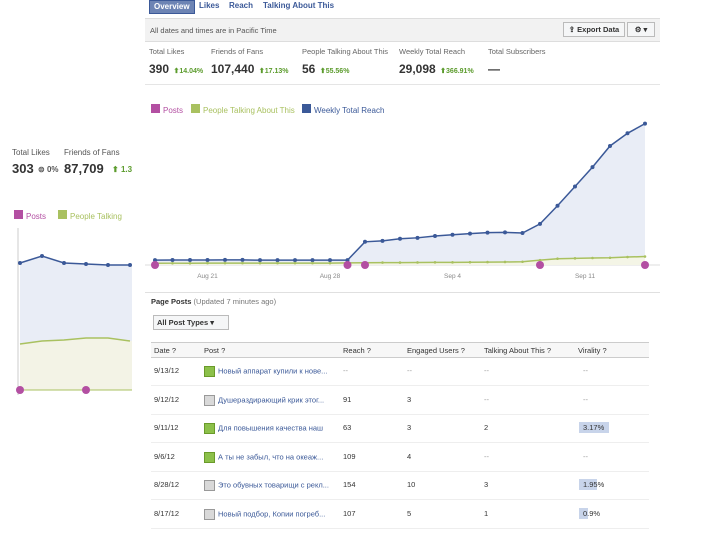 The width and height of the screenshot is (720, 540). I want to click on export-icon: ⇪, so click(572, 29).